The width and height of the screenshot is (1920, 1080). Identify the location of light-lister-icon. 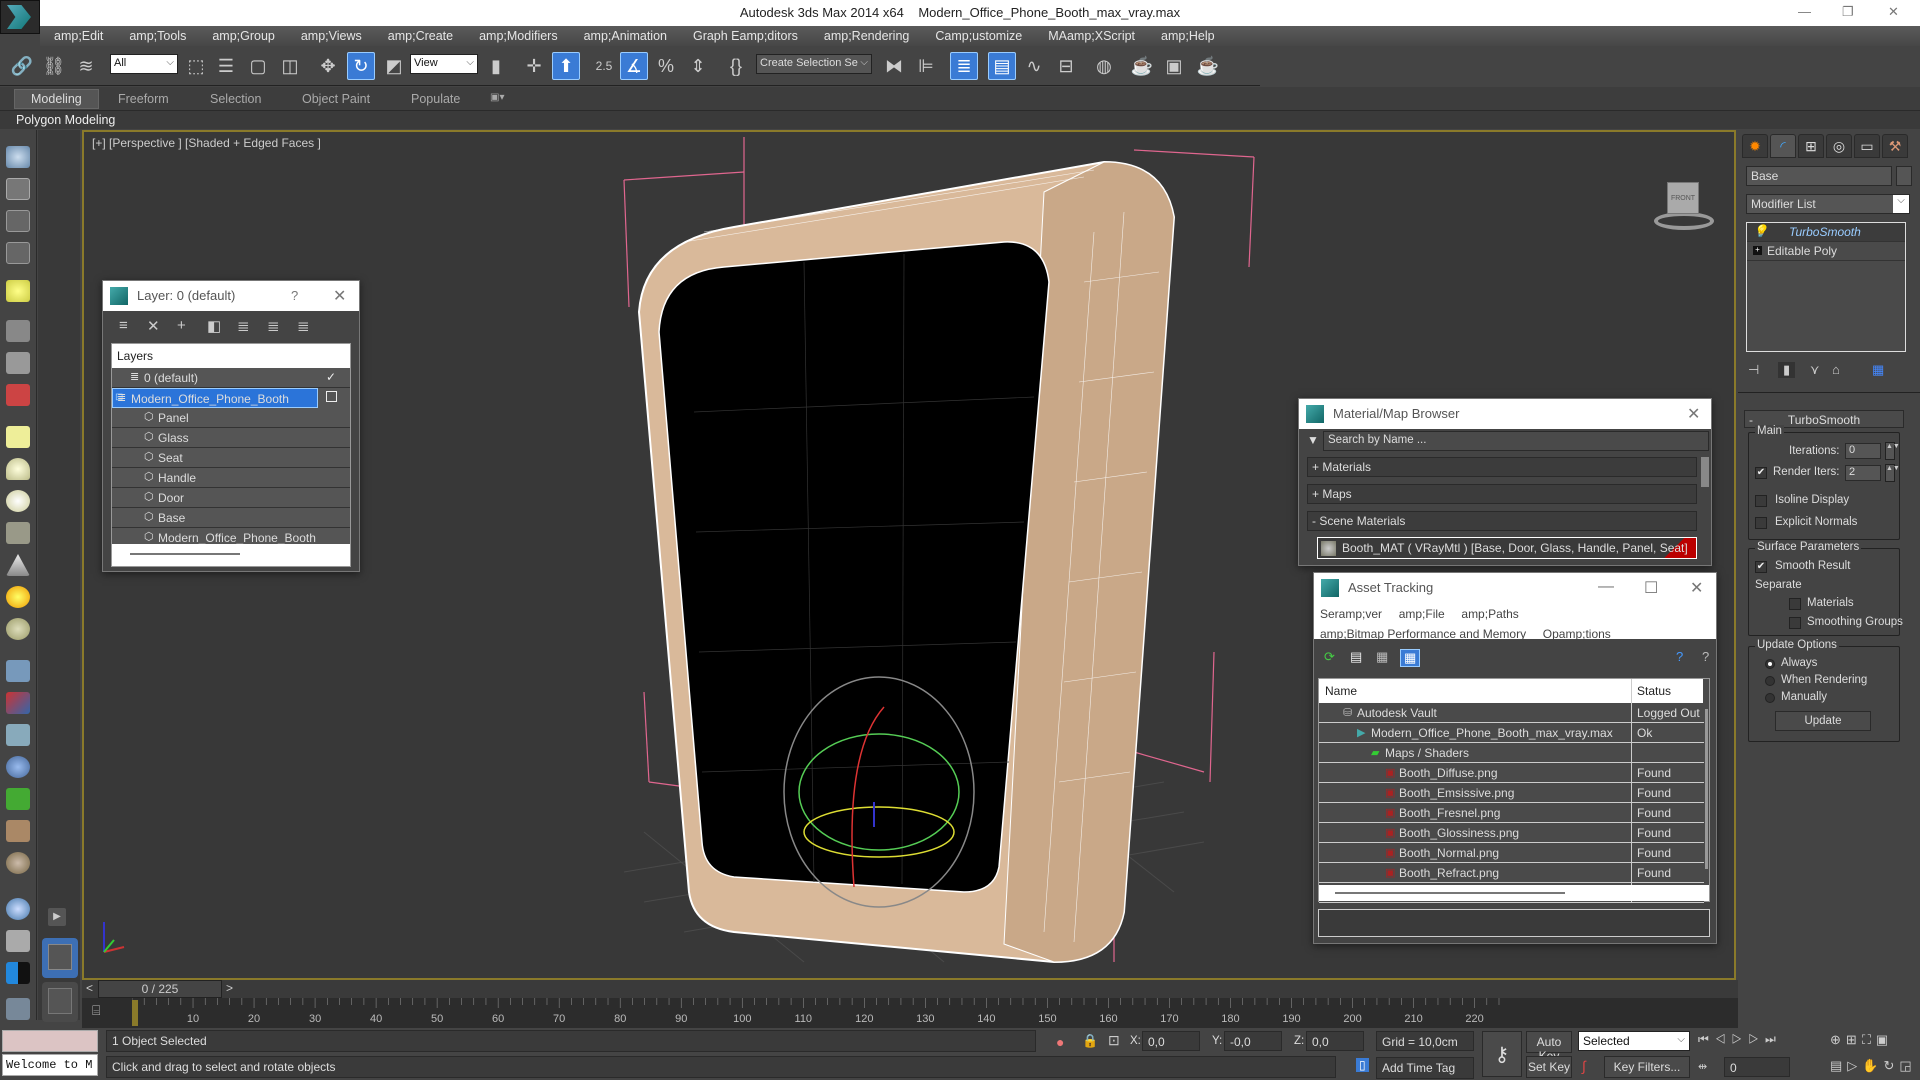
(18, 291).